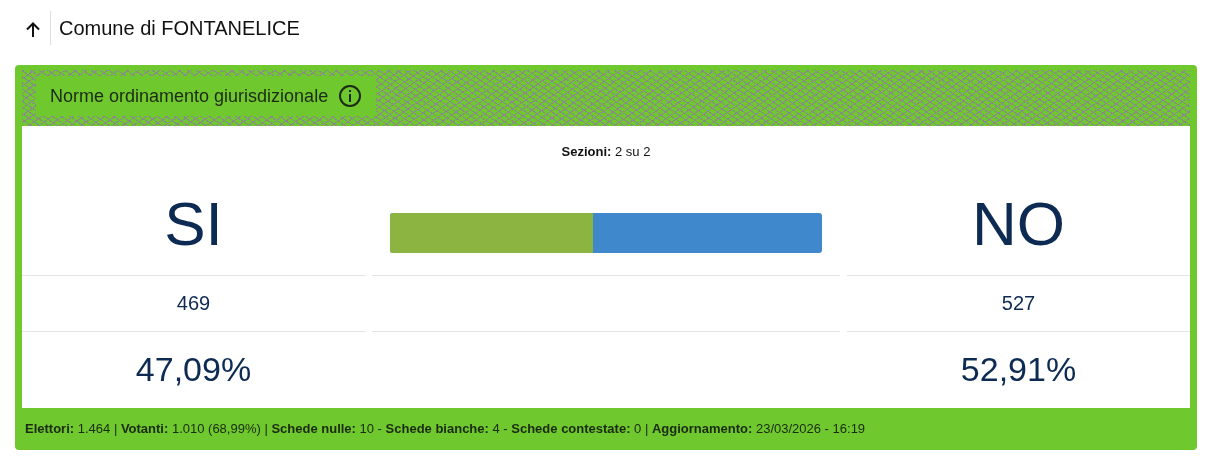  What do you see at coordinates (445, 428) in the screenshot?
I see `summary-text: Elettori: 1.464 | Votanti: 1.010 (68,99%) | Schede nulle: 10 - Schede bianche: 4 - Schede contestate: 0 | Aggiornamento: 23/03/2026 - 16:19` at bounding box center [445, 428].